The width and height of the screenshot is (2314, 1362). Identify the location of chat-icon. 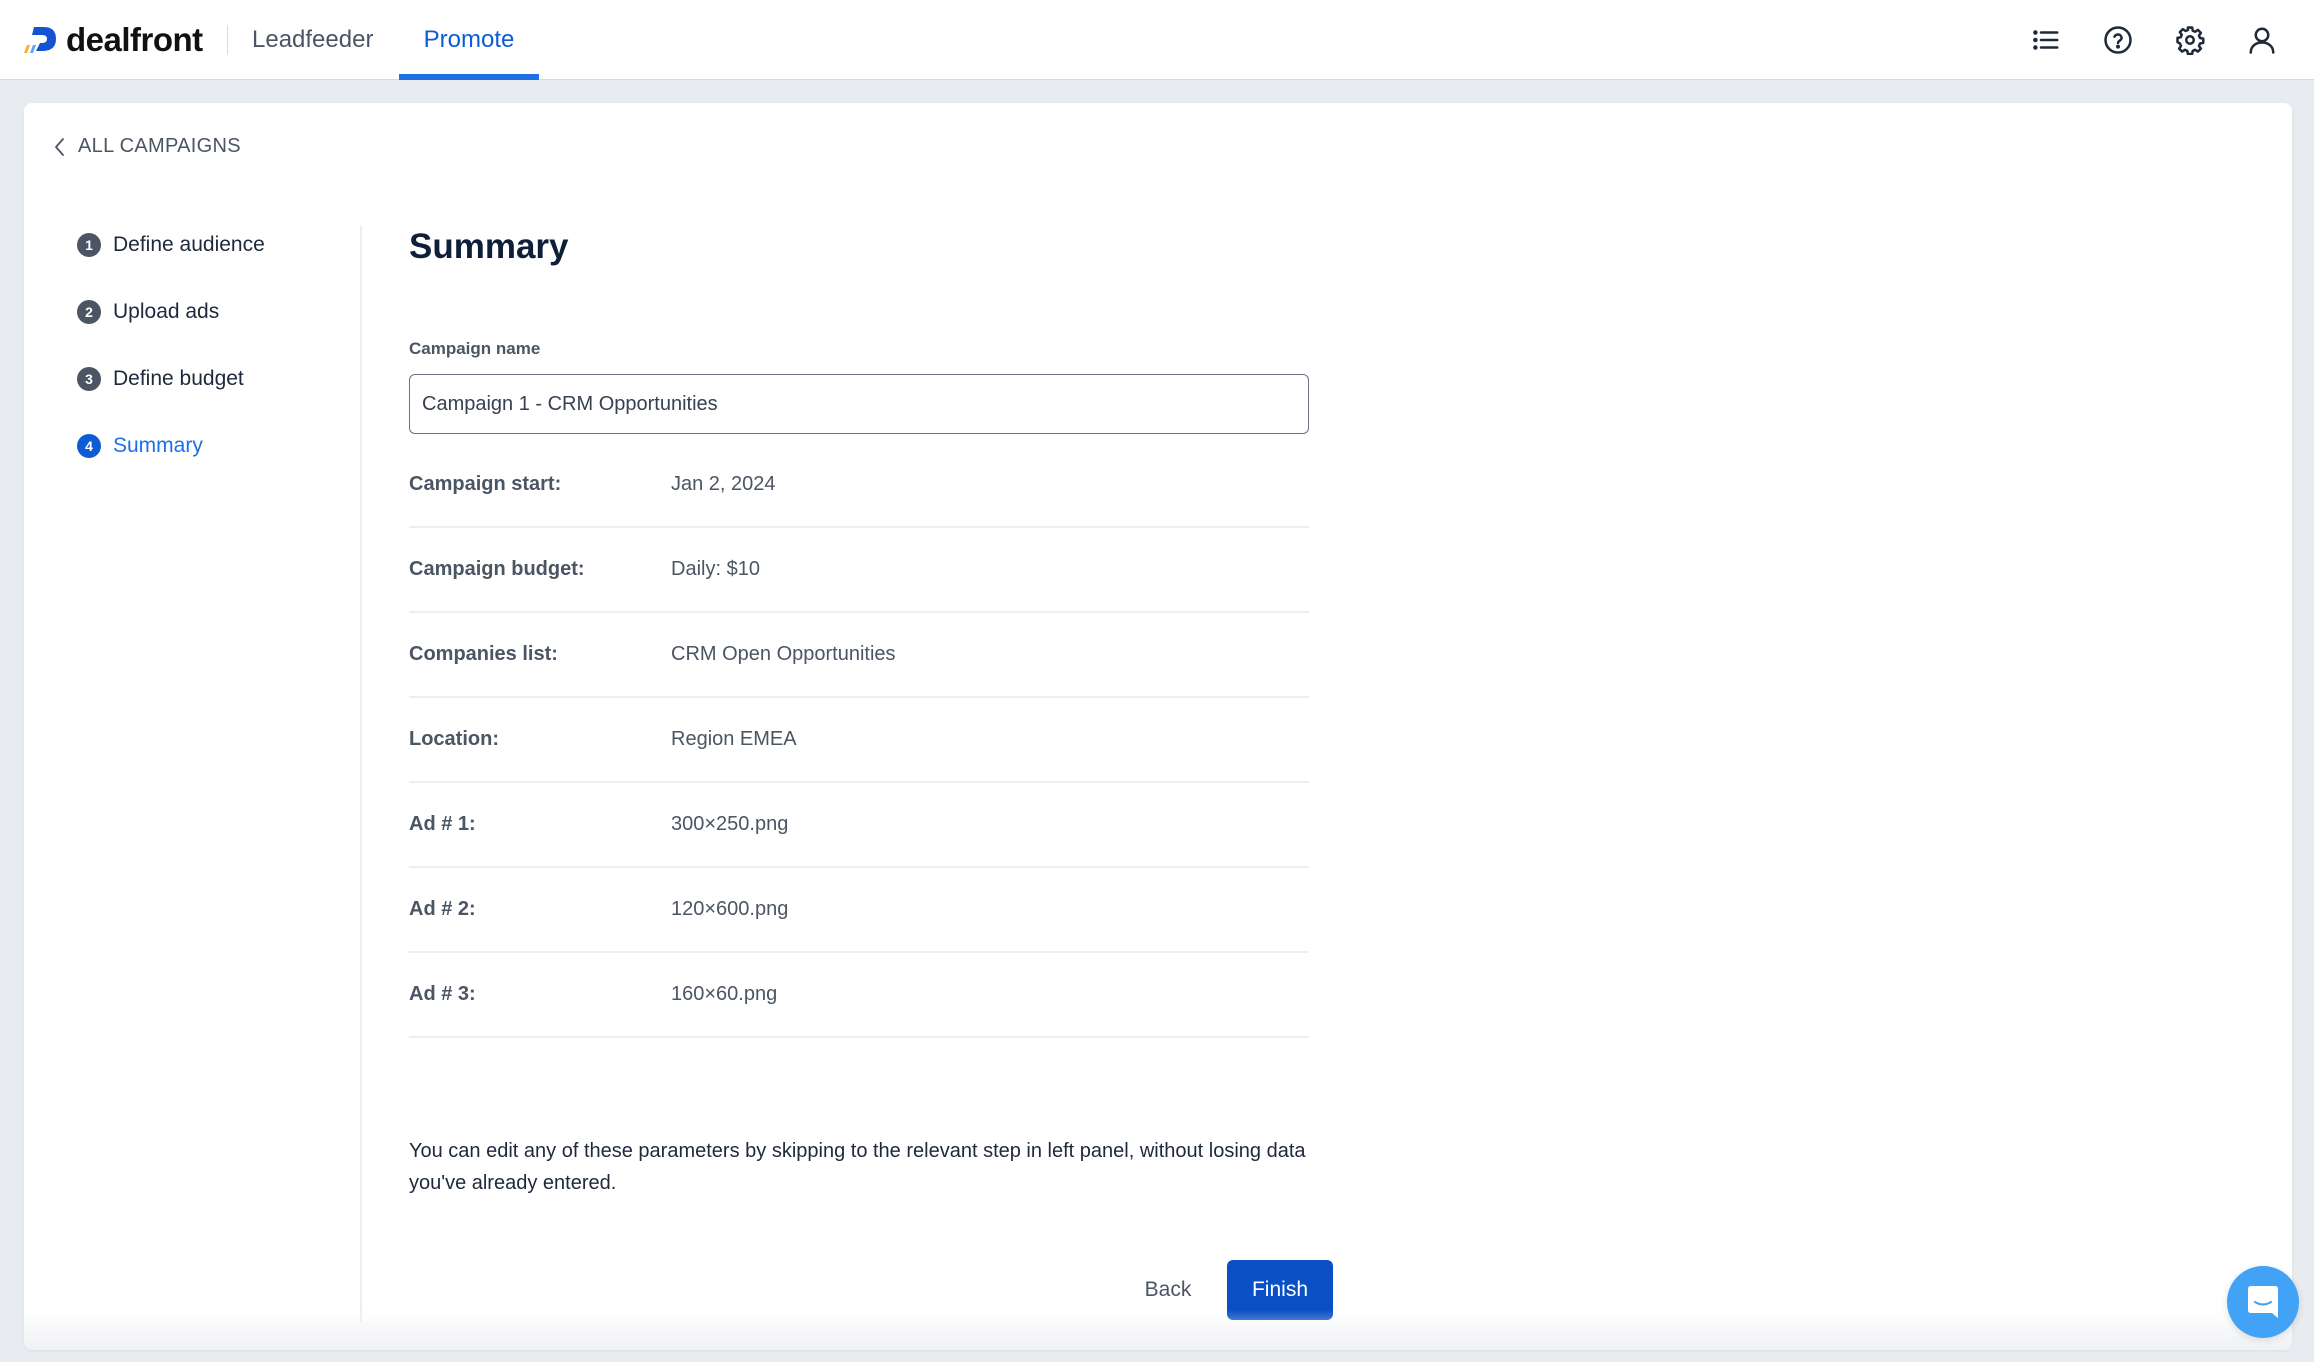
(2263, 1302).